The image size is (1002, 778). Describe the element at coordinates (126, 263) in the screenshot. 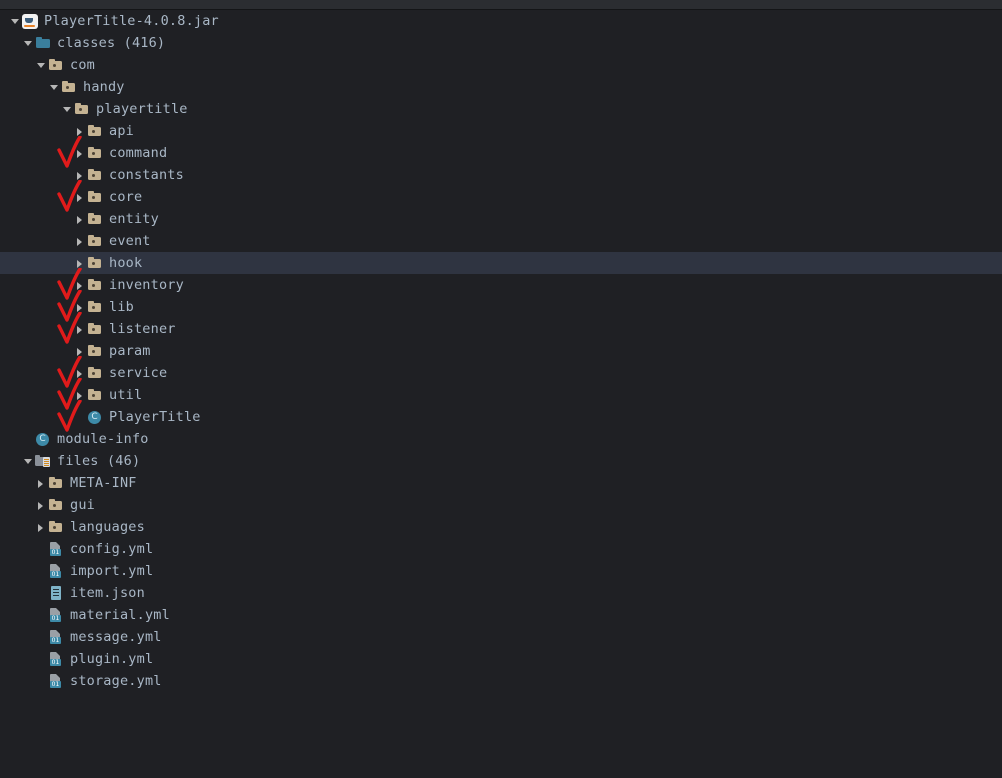

I see `tree-item-label: hook` at that location.